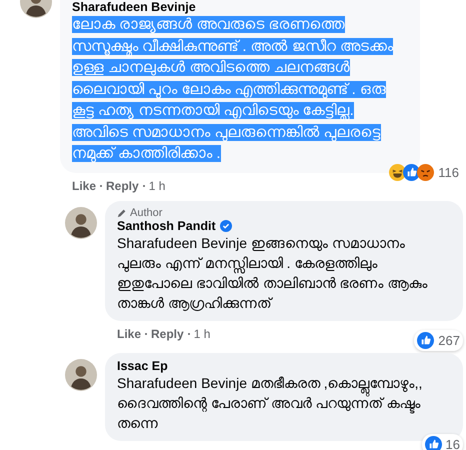 Image resolution: width=466 pixels, height=450 pixels. What do you see at coordinates (142, 365) in the screenshot?
I see `commenter-name: Issac Ep` at bounding box center [142, 365].